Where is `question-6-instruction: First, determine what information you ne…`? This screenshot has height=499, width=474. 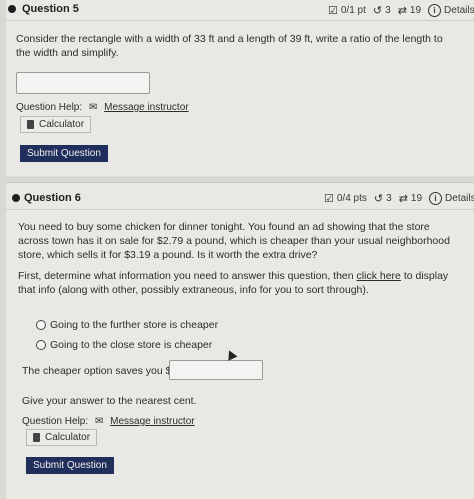 question-6-instruction: First, determine what information you ne… is located at coordinates (238, 283).